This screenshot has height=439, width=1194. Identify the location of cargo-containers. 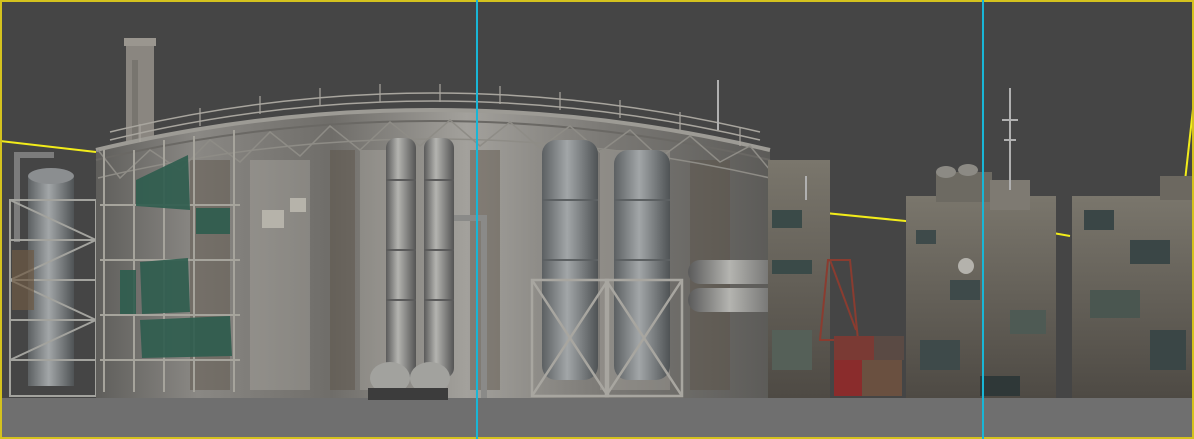
(869, 366).